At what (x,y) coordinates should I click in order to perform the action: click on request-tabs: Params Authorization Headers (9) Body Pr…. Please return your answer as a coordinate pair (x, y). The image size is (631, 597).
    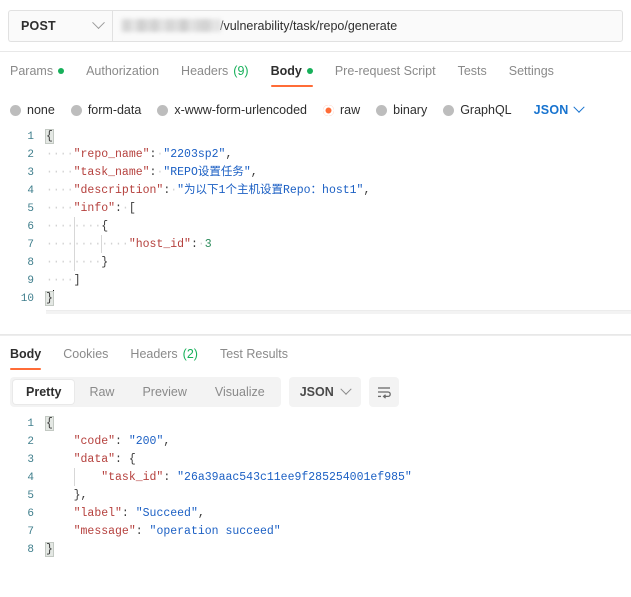
    Looking at the image, I should click on (315, 70).